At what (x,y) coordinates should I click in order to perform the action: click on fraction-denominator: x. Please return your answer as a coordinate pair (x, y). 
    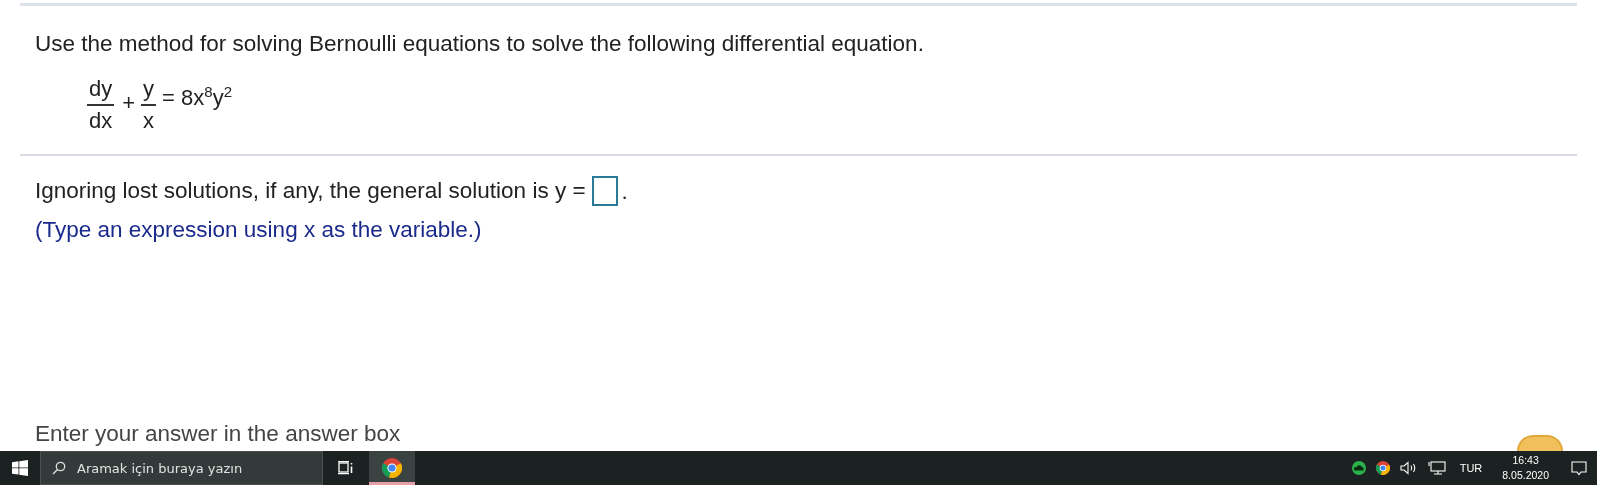
    Looking at the image, I should click on (149, 121).